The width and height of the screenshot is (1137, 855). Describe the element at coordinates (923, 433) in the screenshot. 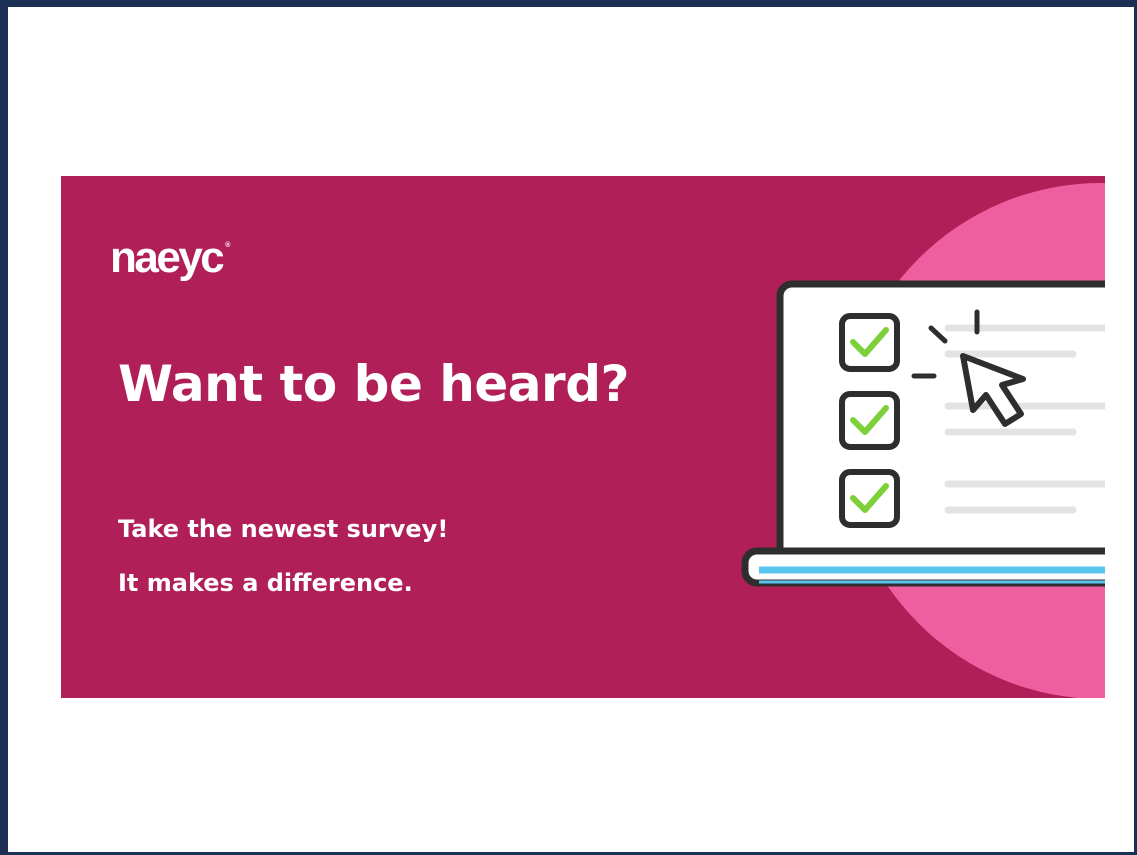

I see `laptop-survey-illustration` at that location.